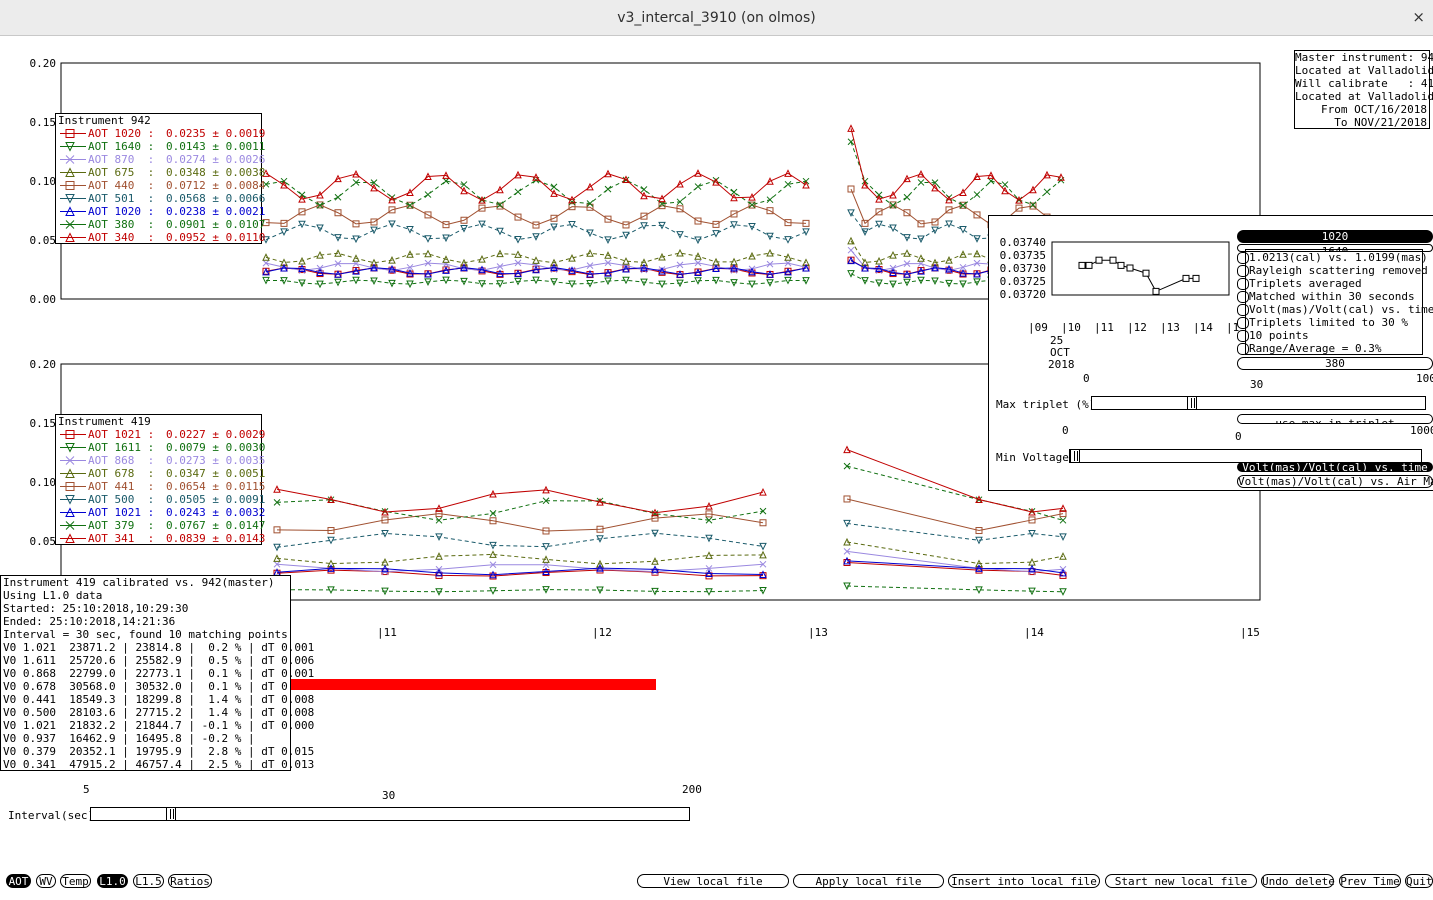 This screenshot has width=1433, height=900. What do you see at coordinates (148, 881) in the screenshot?
I see `level-l15-button: L1.5` at bounding box center [148, 881].